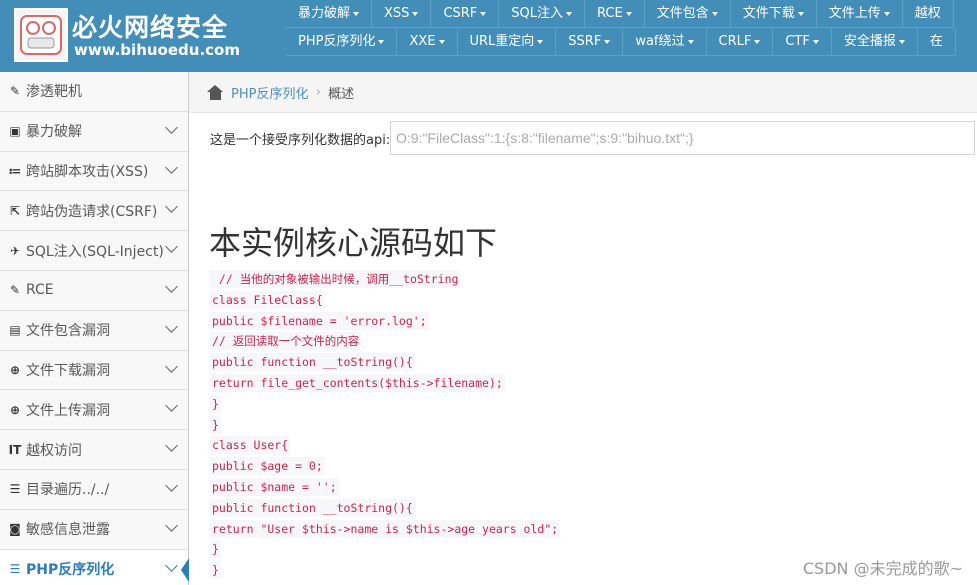 The width and height of the screenshot is (977, 585). What do you see at coordinates (542, 14) in the screenshot?
I see `nav-item-sqli: SQL注入` at bounding box center [542, 14].